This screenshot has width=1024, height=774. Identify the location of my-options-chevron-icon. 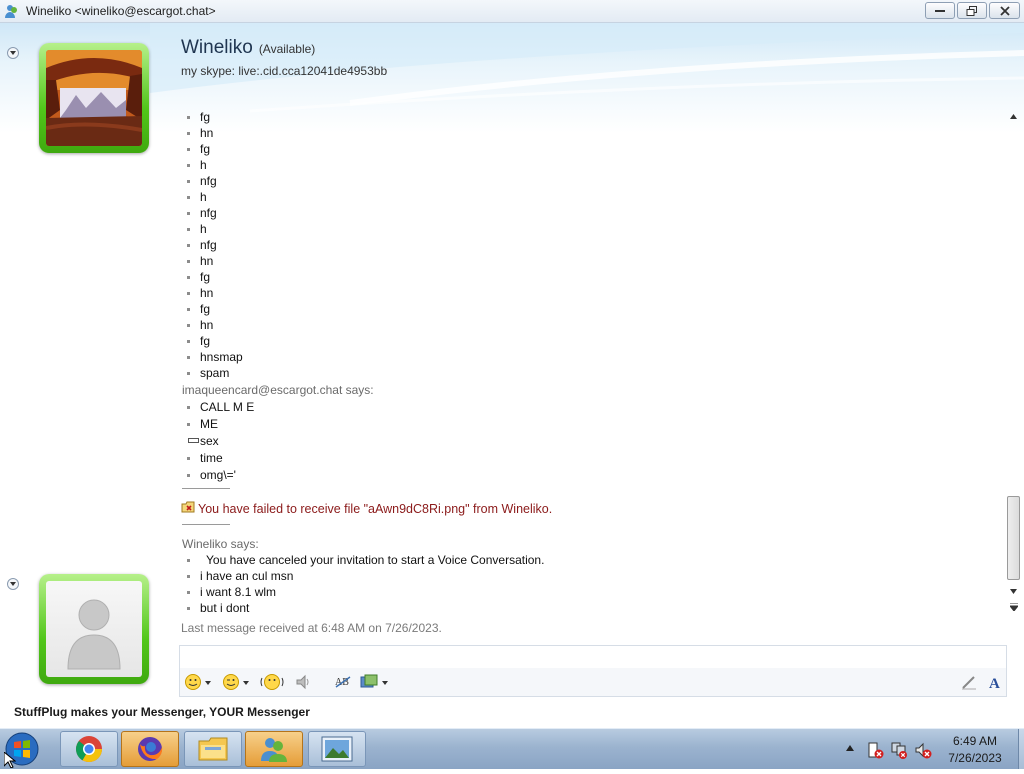
(13, 584).